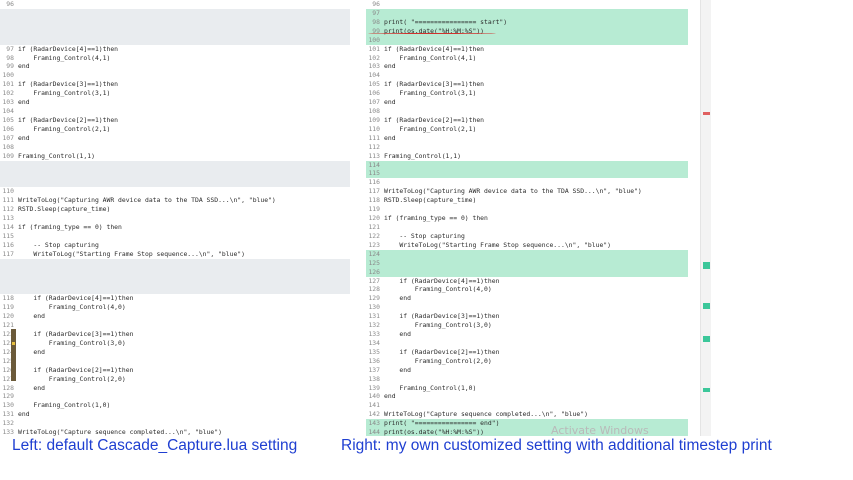  I want to click on code-line: 110, so click(175, 191).